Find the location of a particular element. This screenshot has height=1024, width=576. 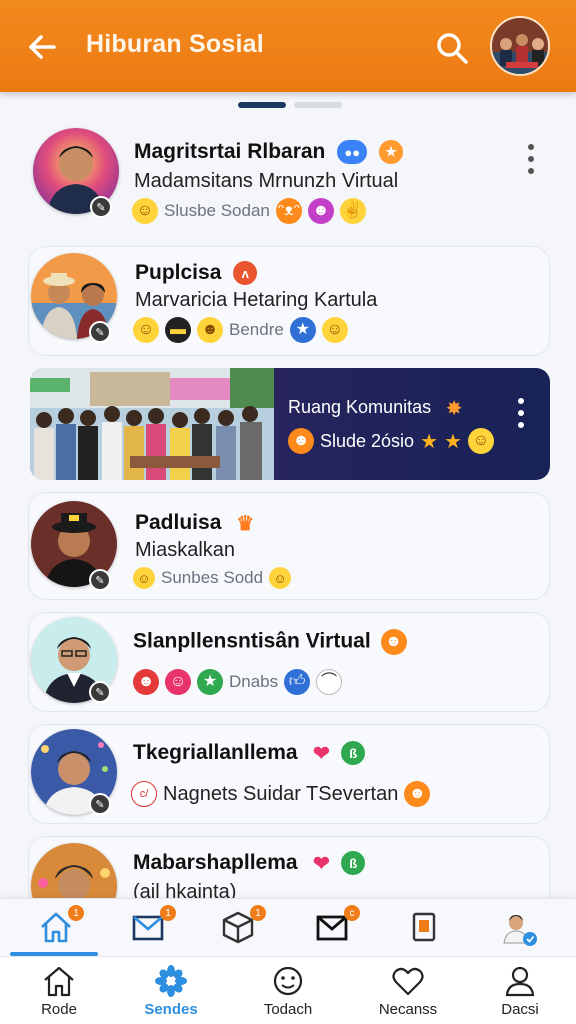

share-icon: ʌ is located at coordinates (245, 273).